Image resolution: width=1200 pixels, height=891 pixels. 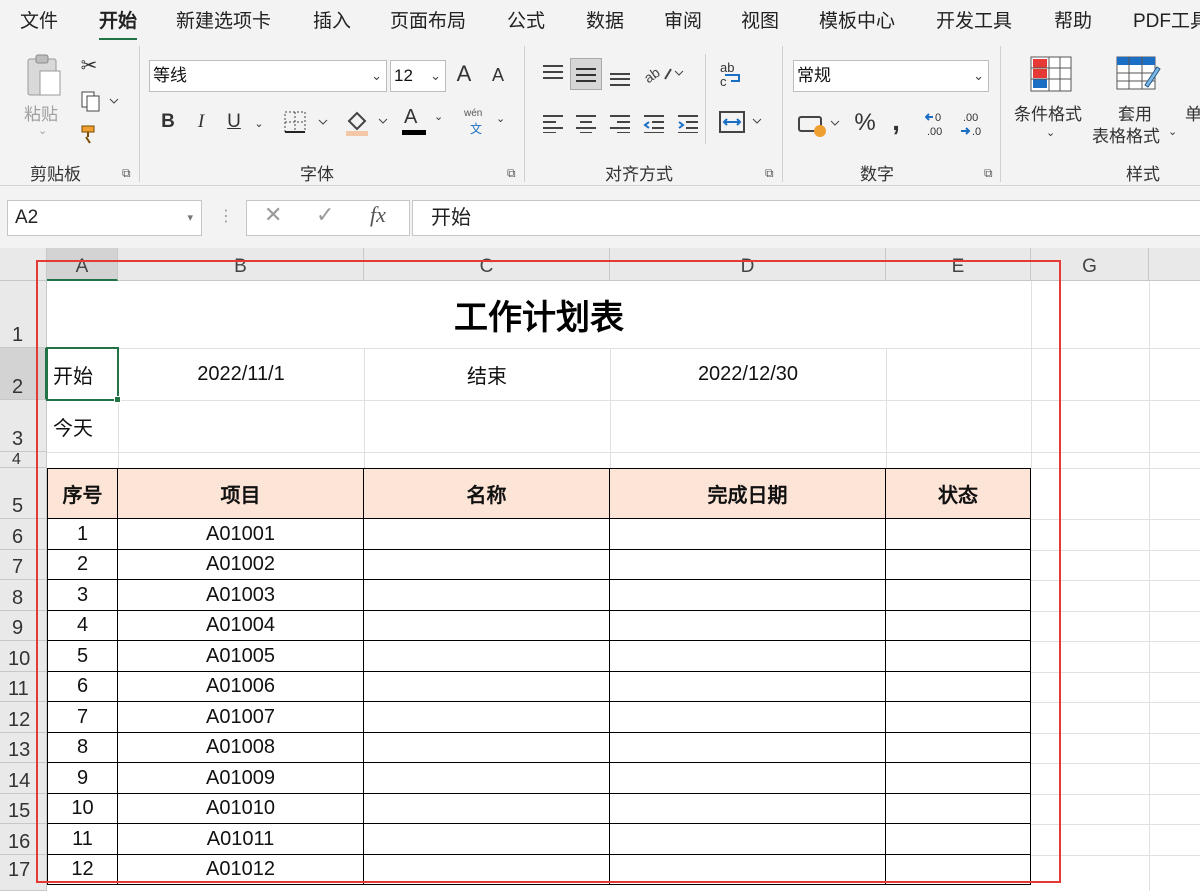 What do you see at coordinates (126, 173) in the screenshot?
I see `clipboard-launcher-icon: ⧉` at bounding box center [126, 173].